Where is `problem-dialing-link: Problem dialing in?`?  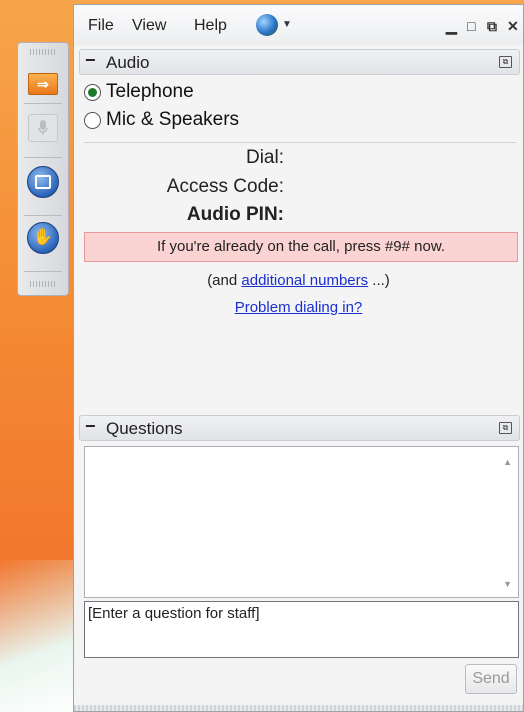
problem-dialing-link: Problem dialing in? is located at coordinates (299, 307).